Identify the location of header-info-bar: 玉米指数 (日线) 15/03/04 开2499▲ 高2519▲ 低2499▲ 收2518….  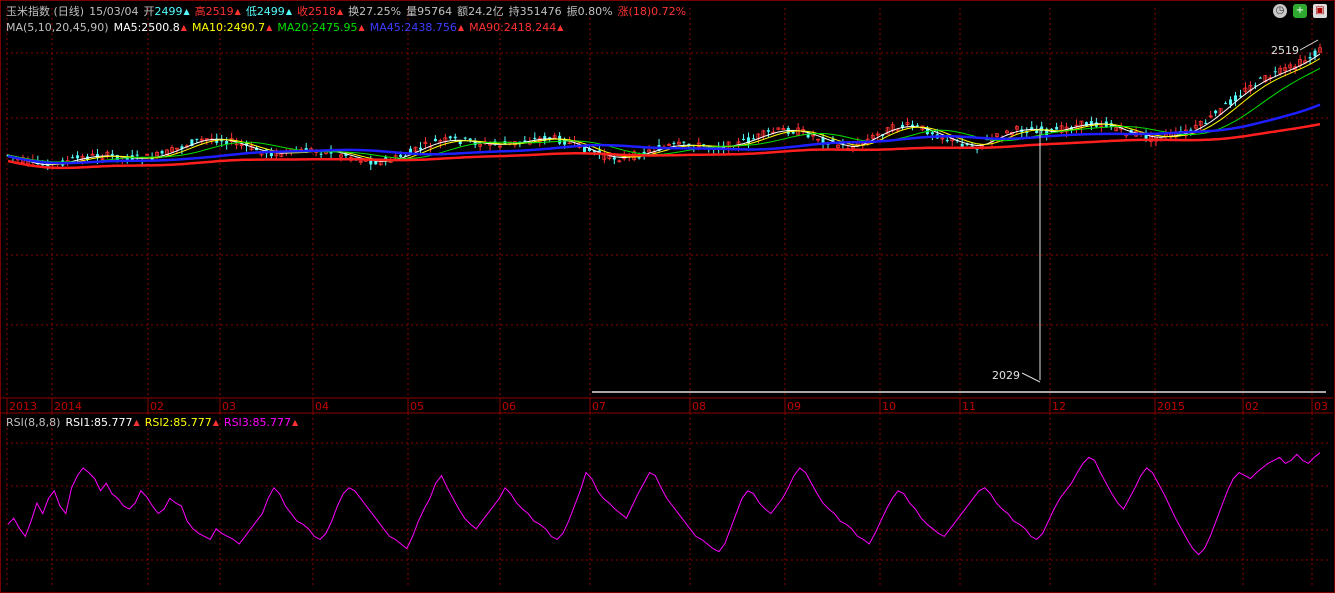
(348, 12).